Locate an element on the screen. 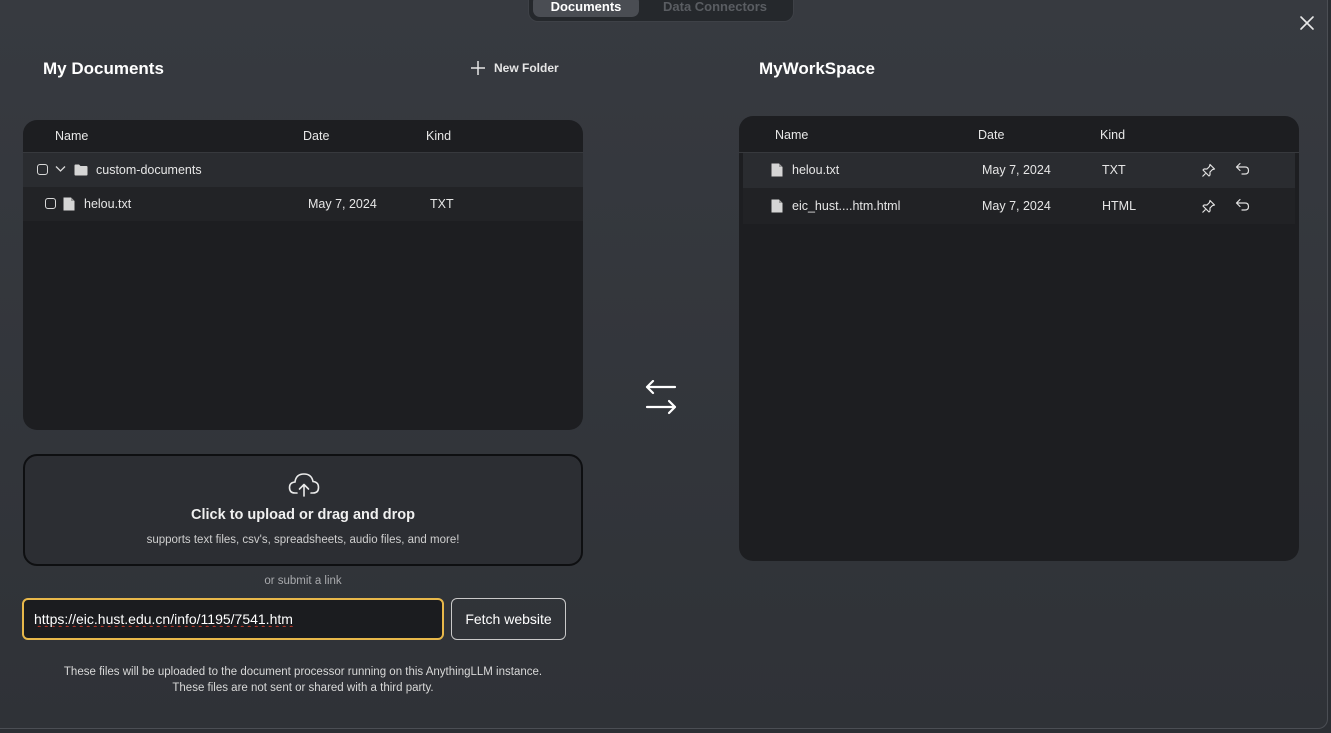 The height and width of the screenshot is (733, 1331). tab-documents: Documents is located at coordinates (586, 8).